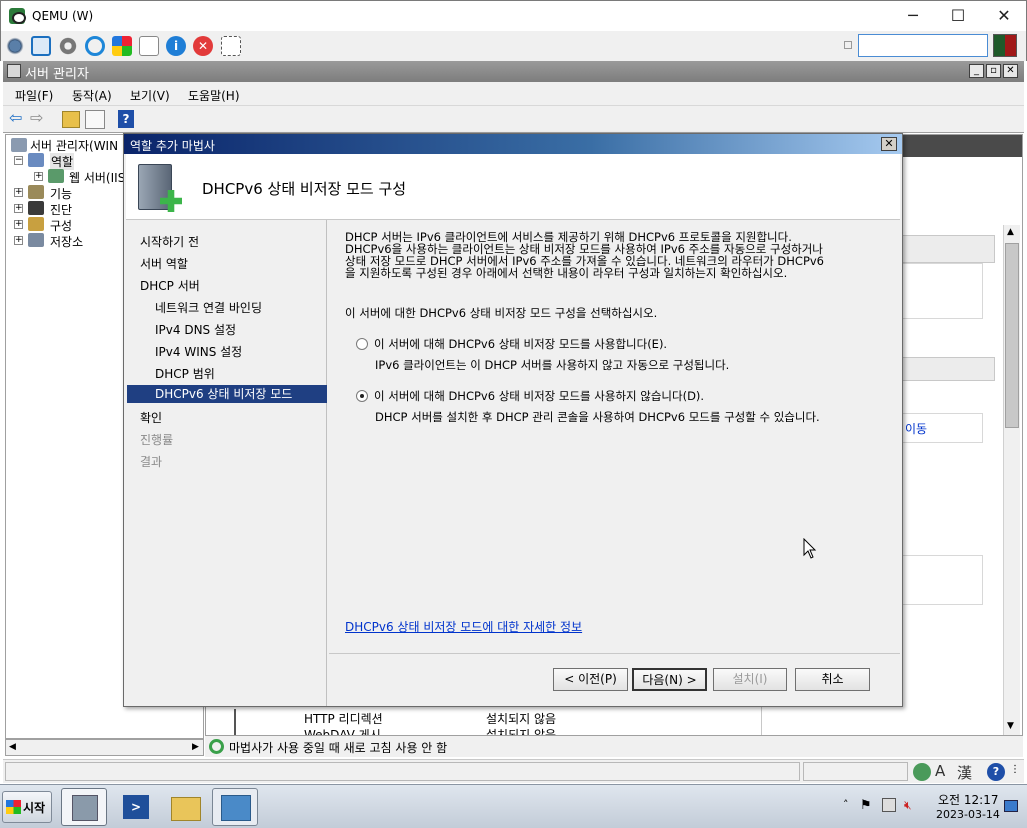  I want to click on powershell-icon: >, so click(136, 807).